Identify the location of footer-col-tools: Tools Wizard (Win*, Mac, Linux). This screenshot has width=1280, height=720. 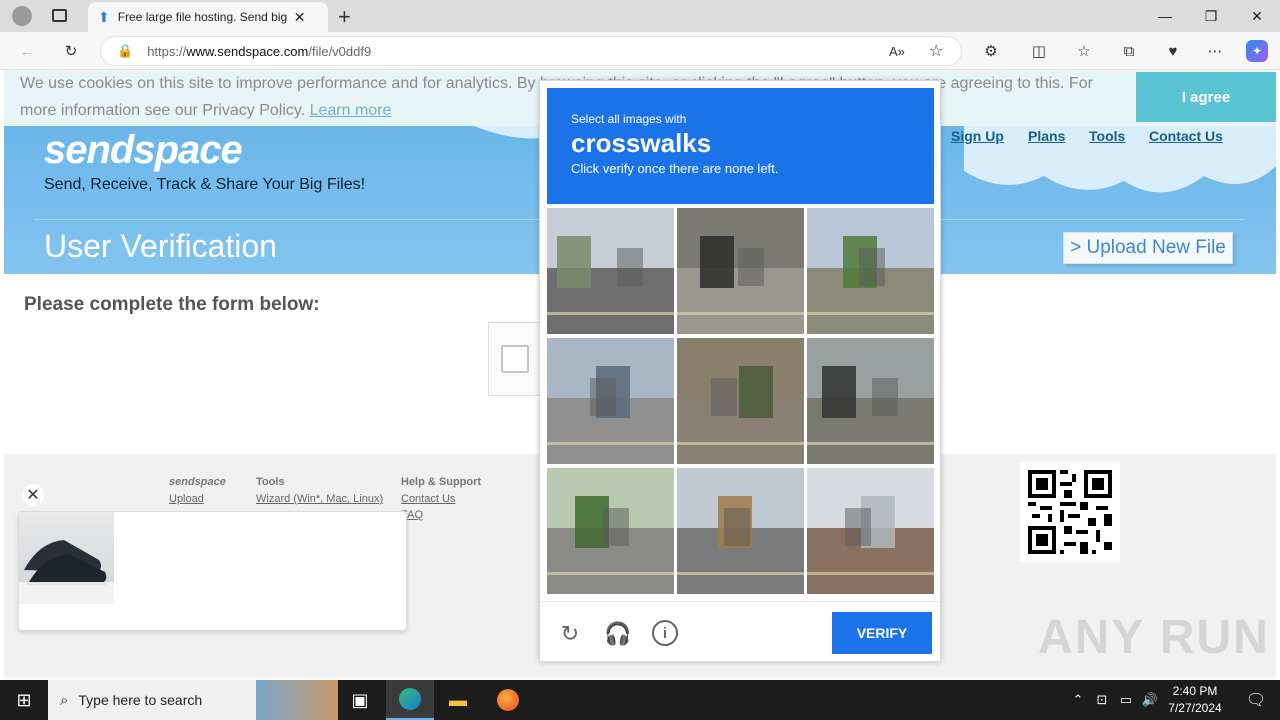
(319, 491).